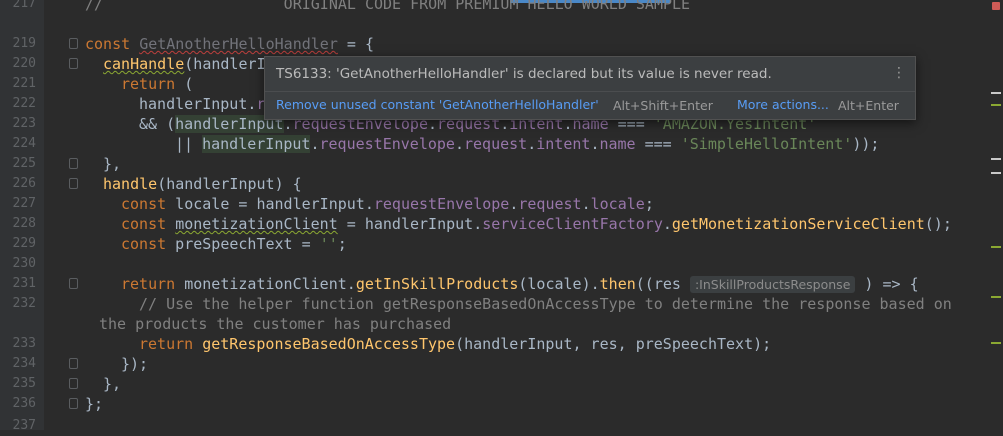  Describe the element at coordinates (590, 91) in the screenshot. I see `popup-divider` at that location.